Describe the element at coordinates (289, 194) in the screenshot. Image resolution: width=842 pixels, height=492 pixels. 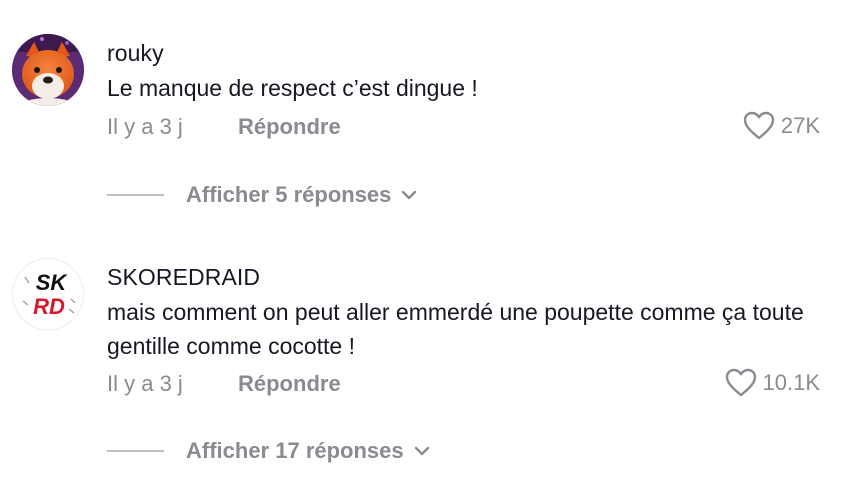
I see `show-replies-label: Afficher 5 réponses` at that location.